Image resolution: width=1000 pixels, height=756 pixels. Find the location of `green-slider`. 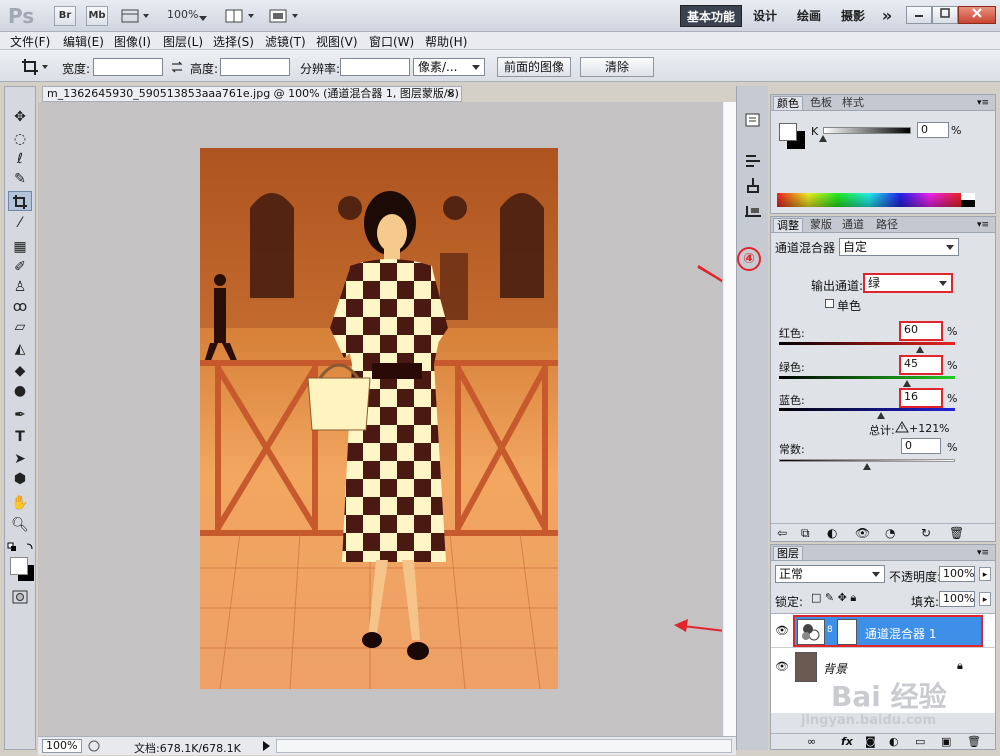

green-slider is located at coordinates (867, 377).